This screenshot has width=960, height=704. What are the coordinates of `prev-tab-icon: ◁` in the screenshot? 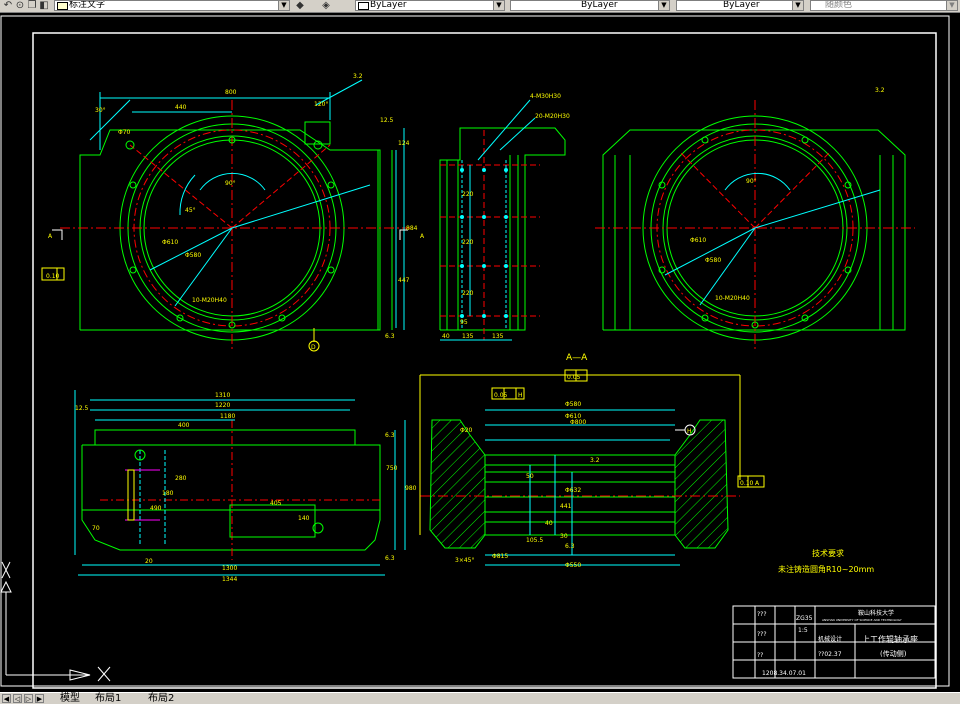 It's located at (17, 698).